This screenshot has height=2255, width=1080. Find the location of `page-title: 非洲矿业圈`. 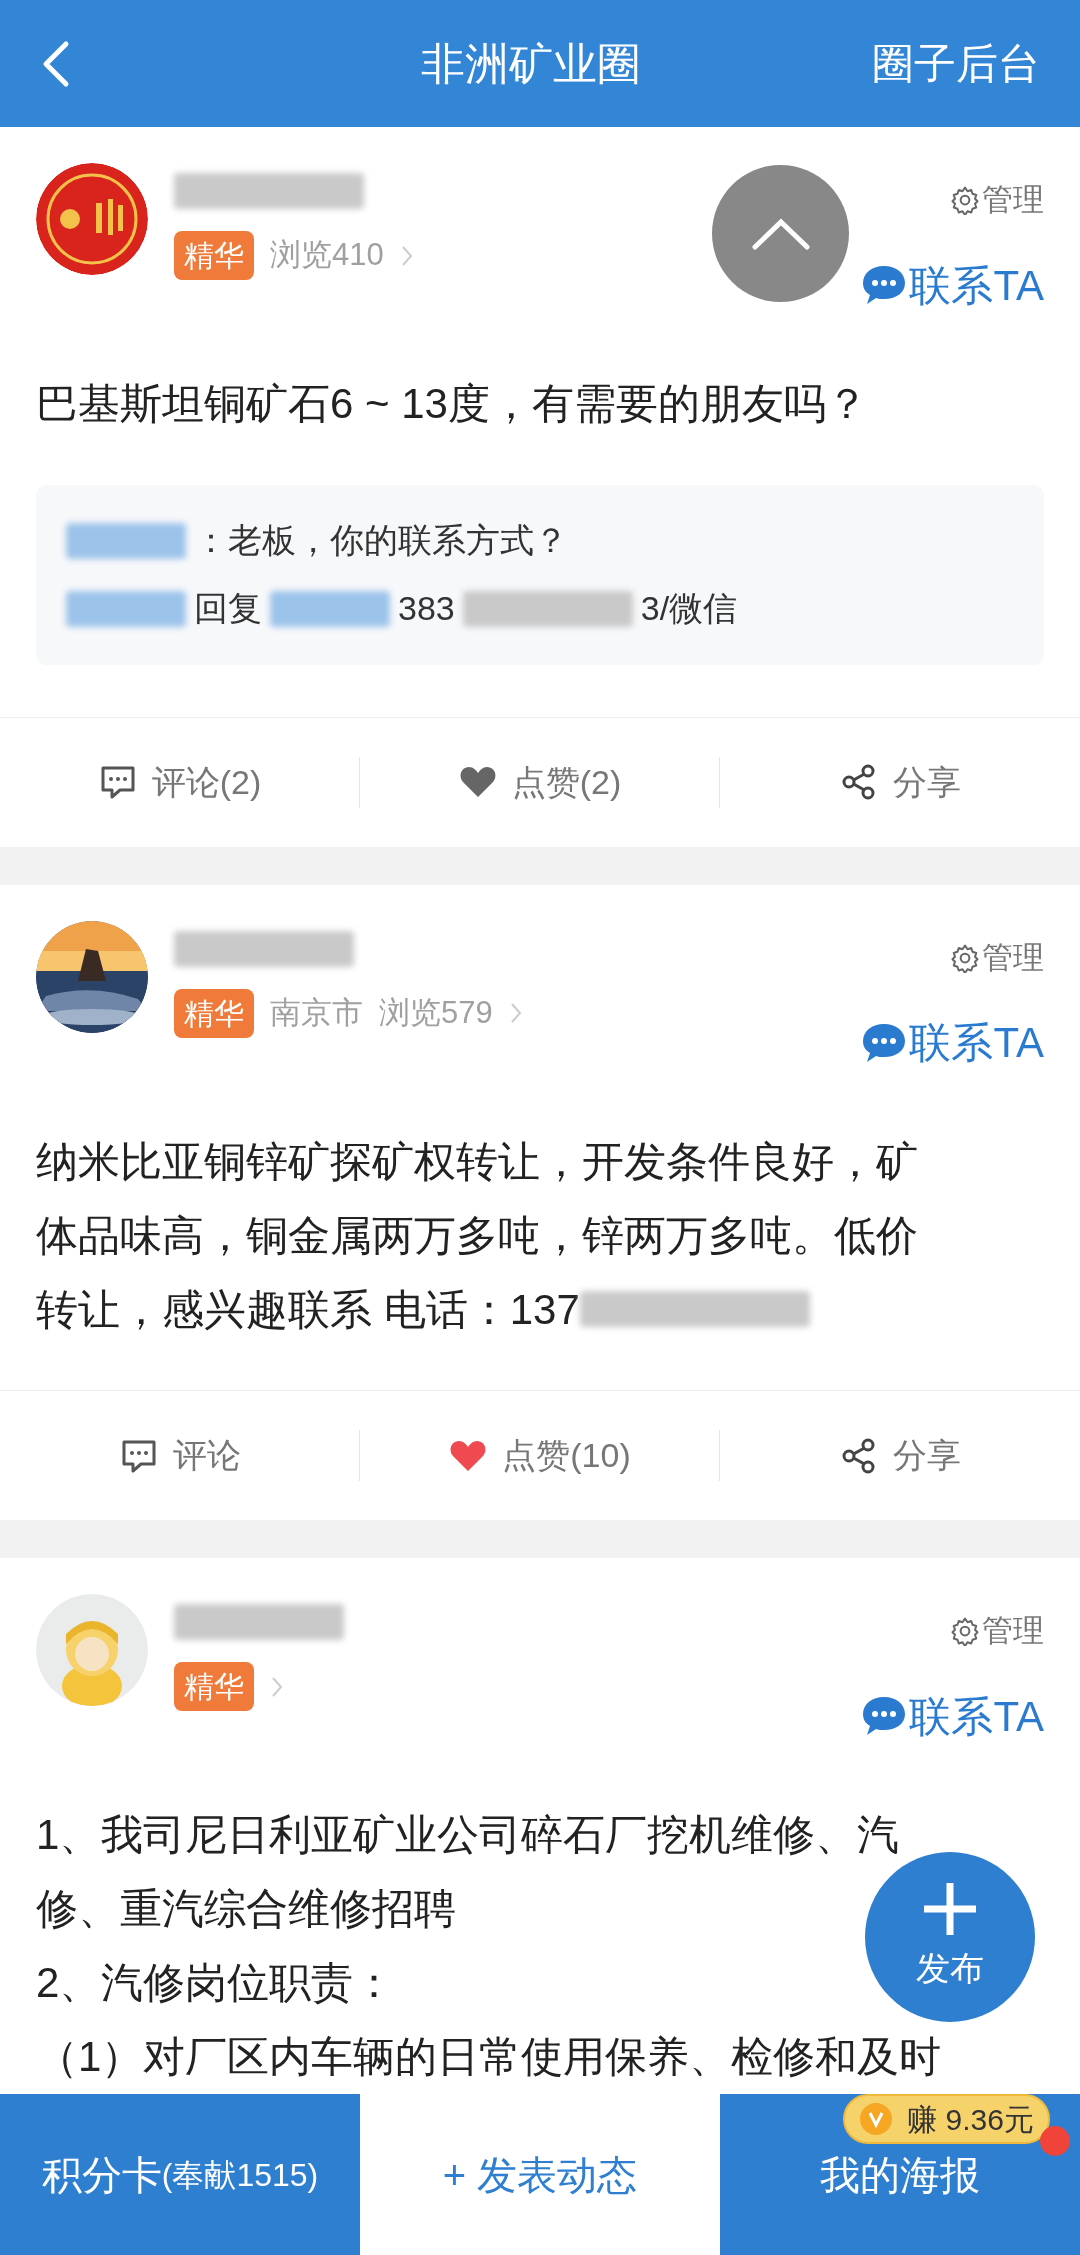

page-title: 非洲矿业圈 is located at coordinates (531, 63).